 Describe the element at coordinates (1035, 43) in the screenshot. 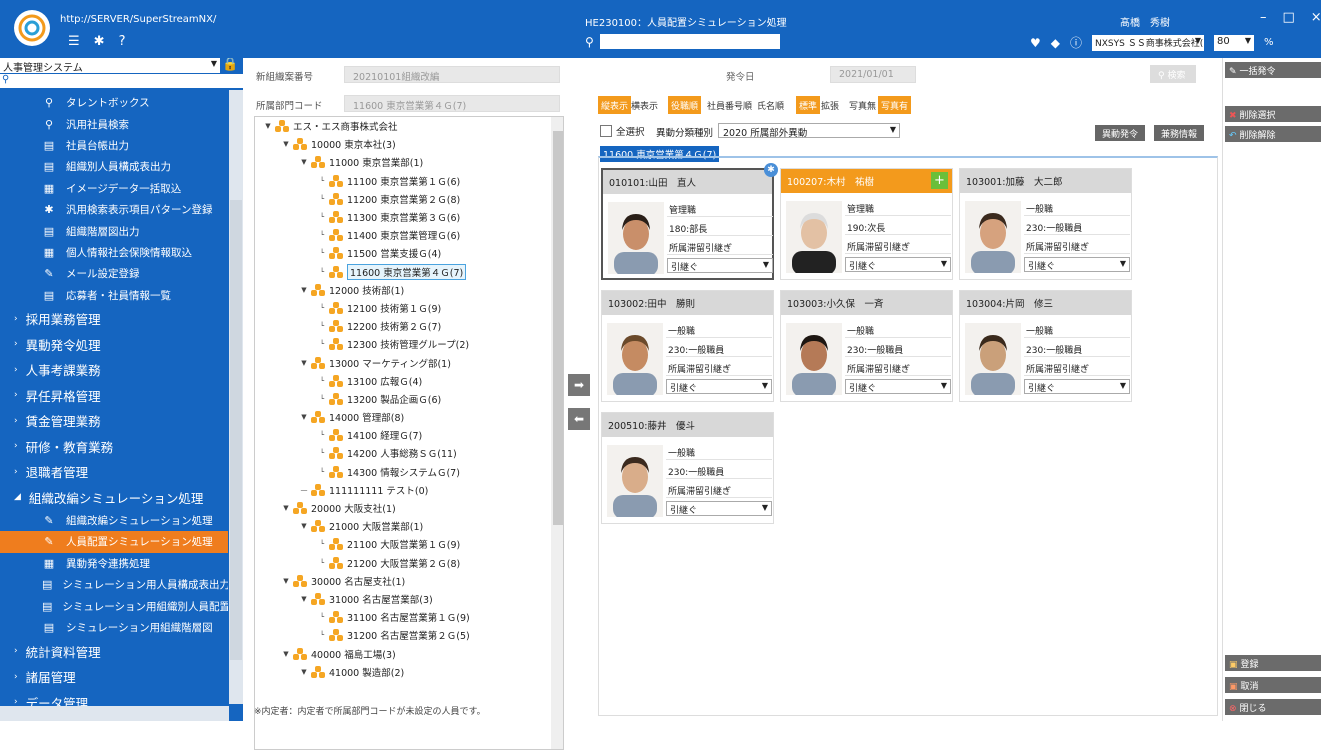

I see `heart-icon: ♥` at that location.